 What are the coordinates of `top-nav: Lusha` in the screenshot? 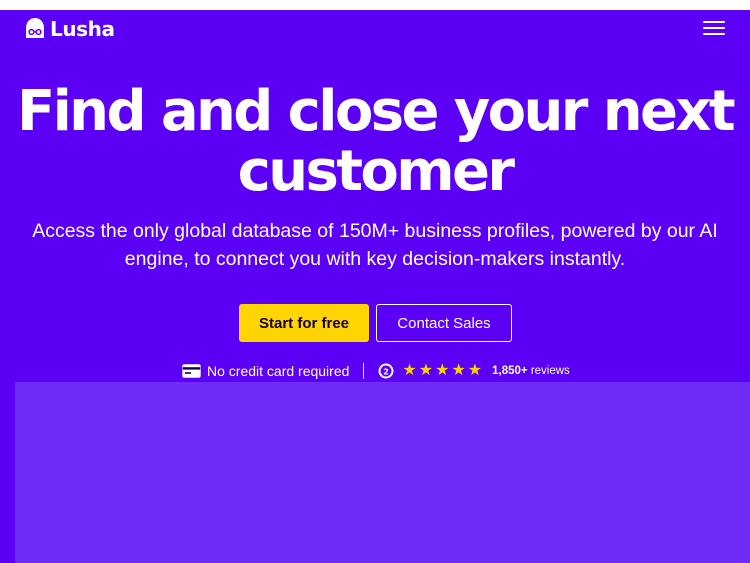 It's located at (375, 29).